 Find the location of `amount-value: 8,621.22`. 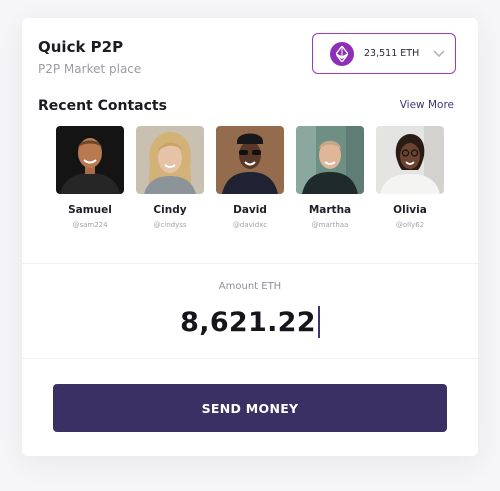

amount-value: 8,621.22 is located at coordinates (248, 322).